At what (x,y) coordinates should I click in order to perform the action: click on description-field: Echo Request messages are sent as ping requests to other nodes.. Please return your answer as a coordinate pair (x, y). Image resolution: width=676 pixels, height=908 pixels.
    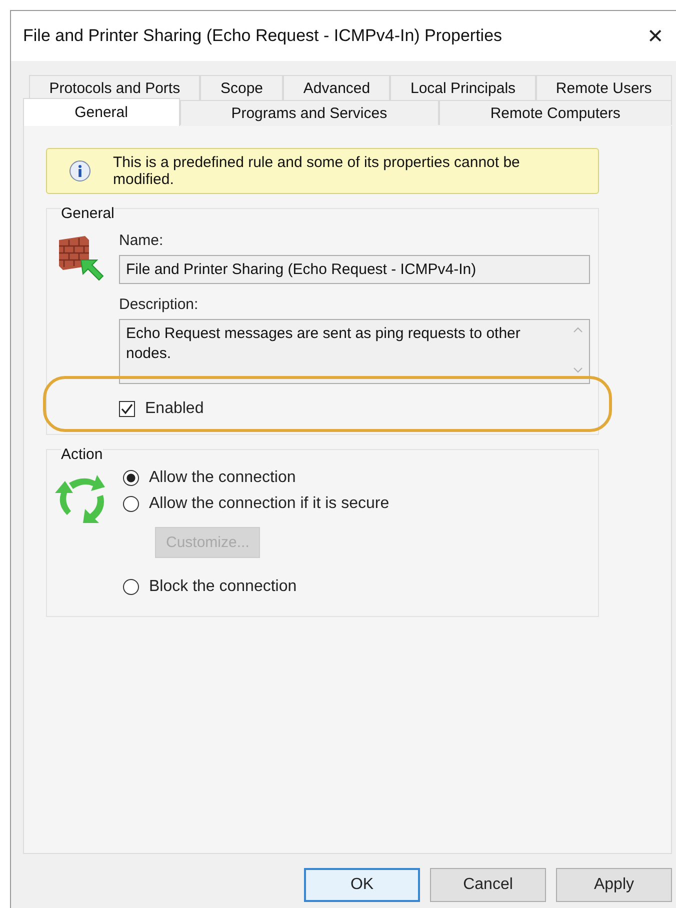
    Looking at the image, I should click on (354, 351).